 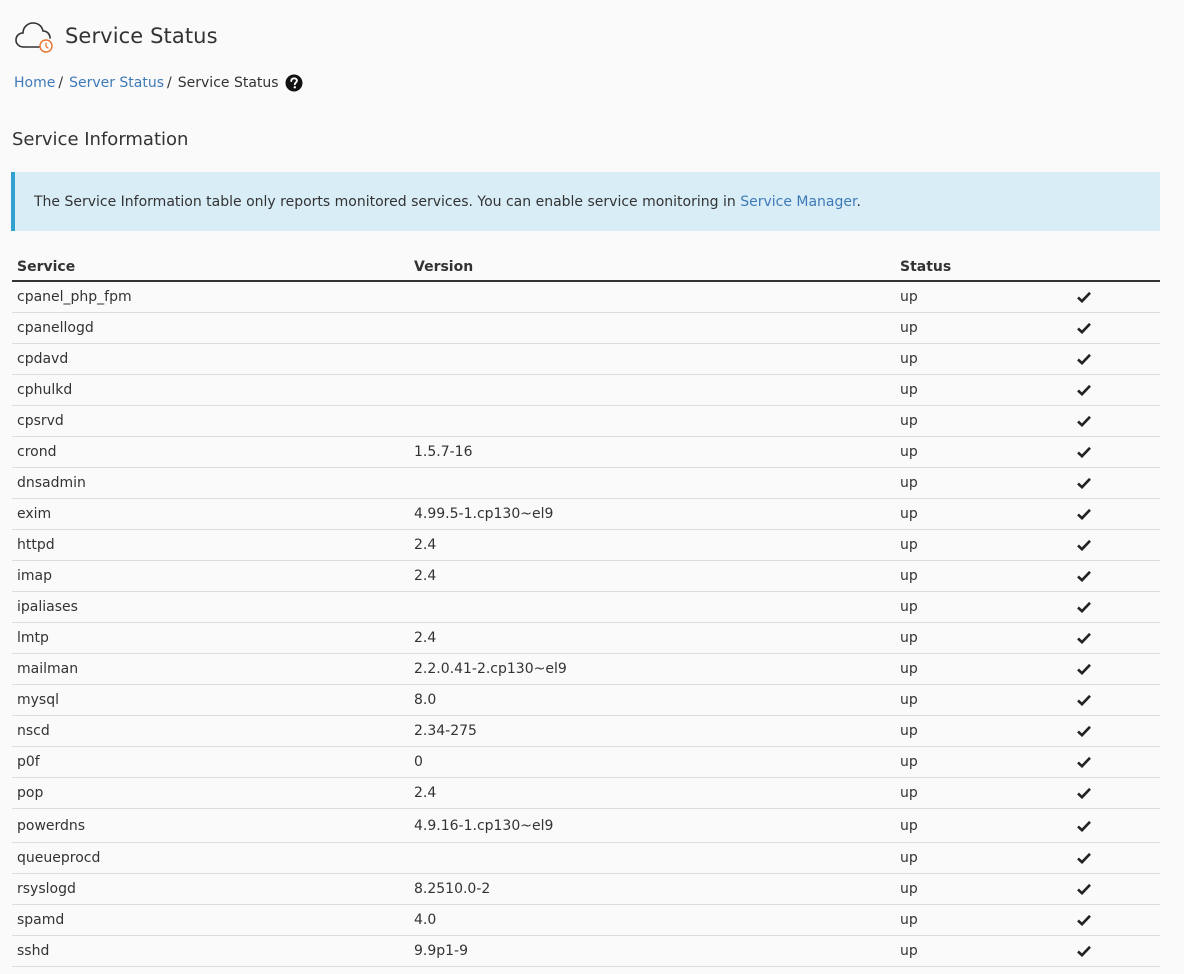 What do you see at coordinates (443, 452) in the screenshot?
I see `service-version: 1.5.7-16` at bounding box center [443, 452].